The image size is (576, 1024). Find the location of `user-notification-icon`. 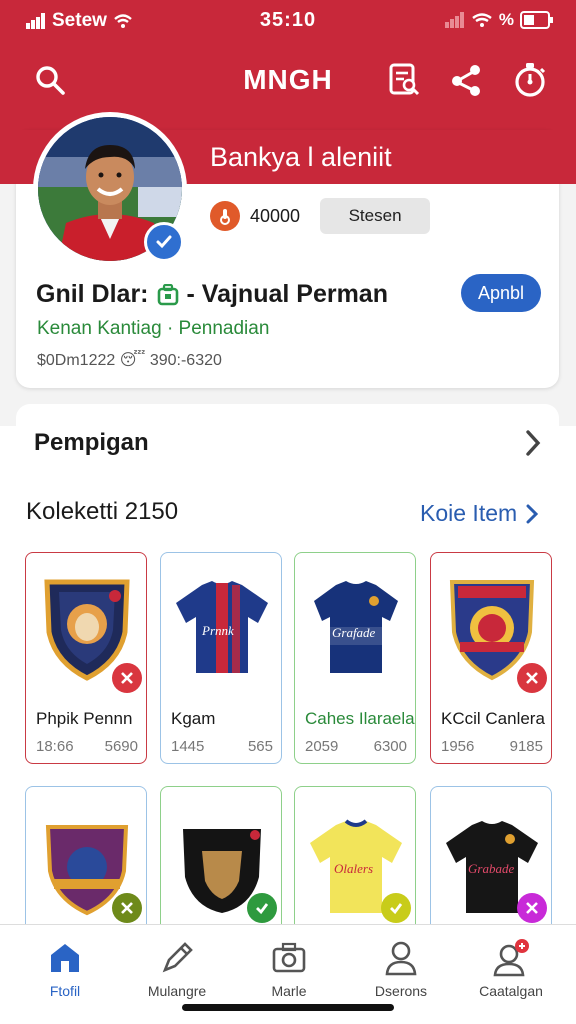

user-notification-icon is located at coordinates (511, 958).